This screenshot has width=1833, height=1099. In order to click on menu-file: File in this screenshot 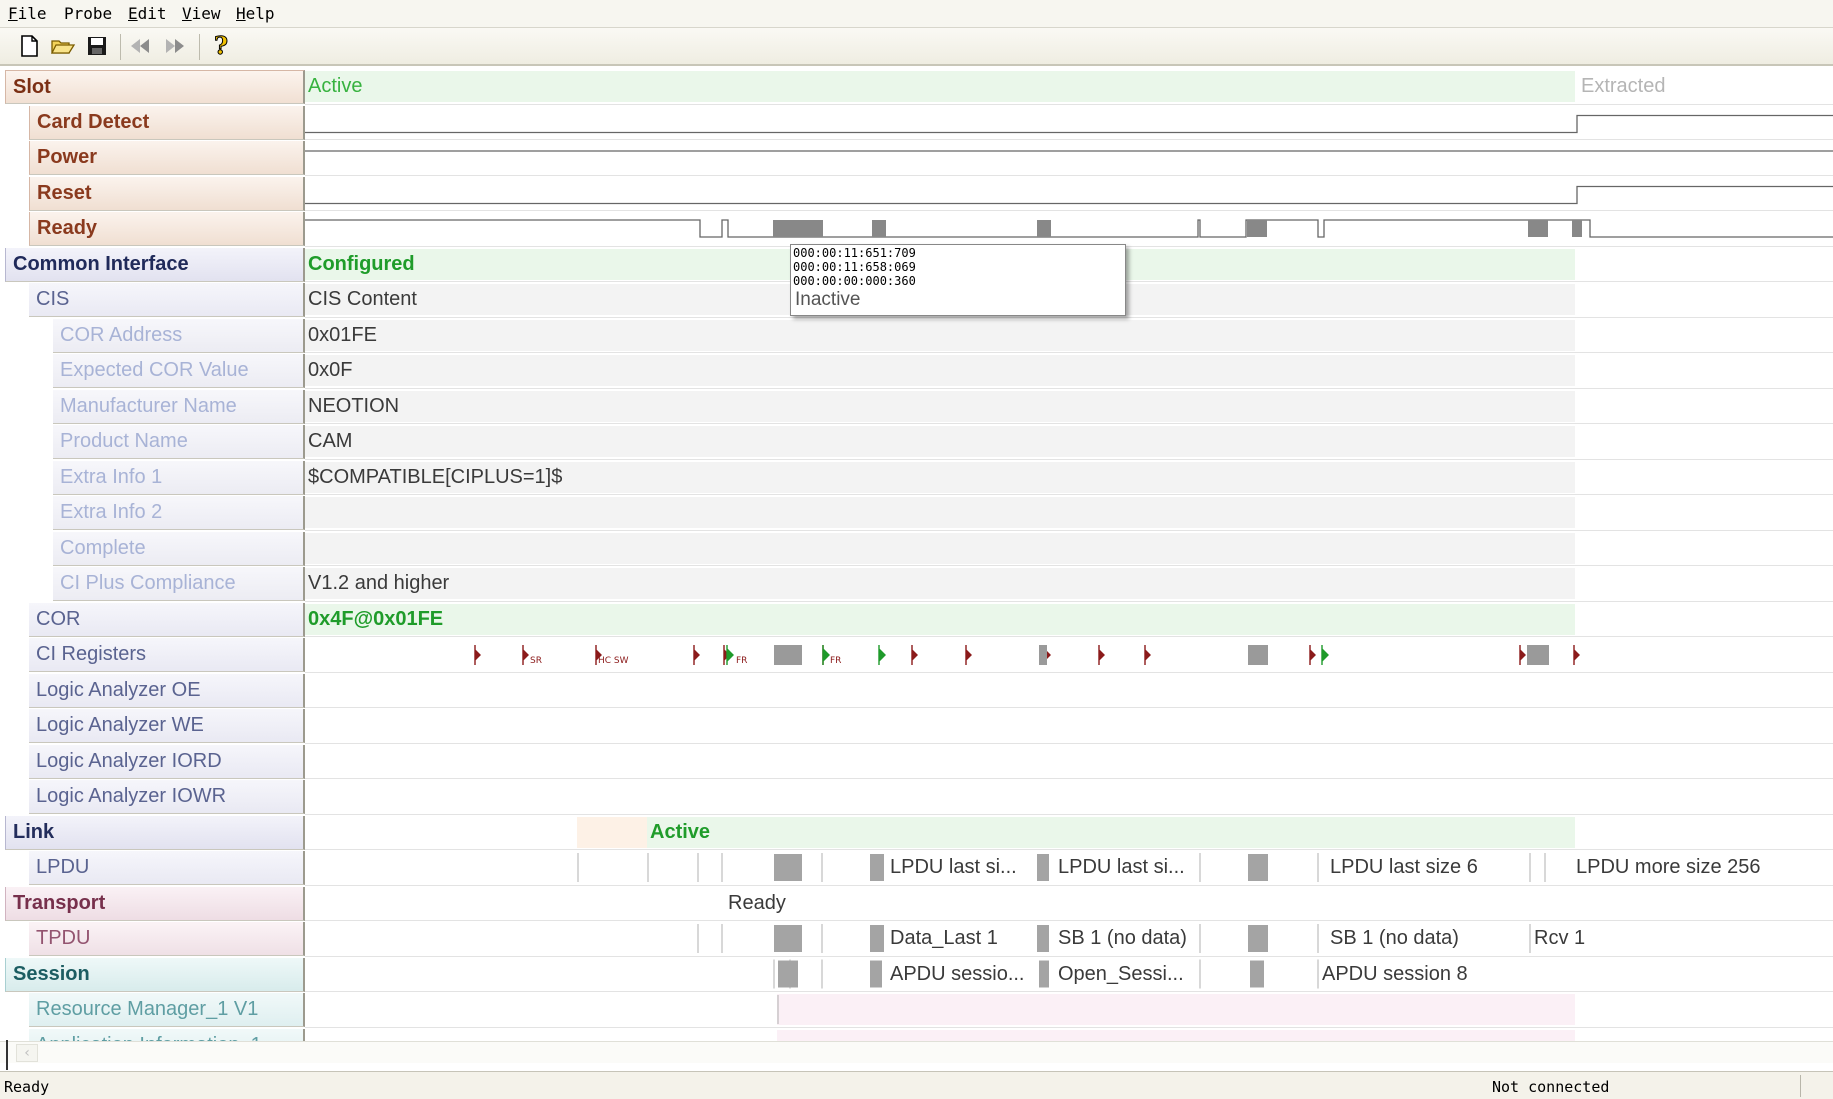, I will do `click(27, 13)`.